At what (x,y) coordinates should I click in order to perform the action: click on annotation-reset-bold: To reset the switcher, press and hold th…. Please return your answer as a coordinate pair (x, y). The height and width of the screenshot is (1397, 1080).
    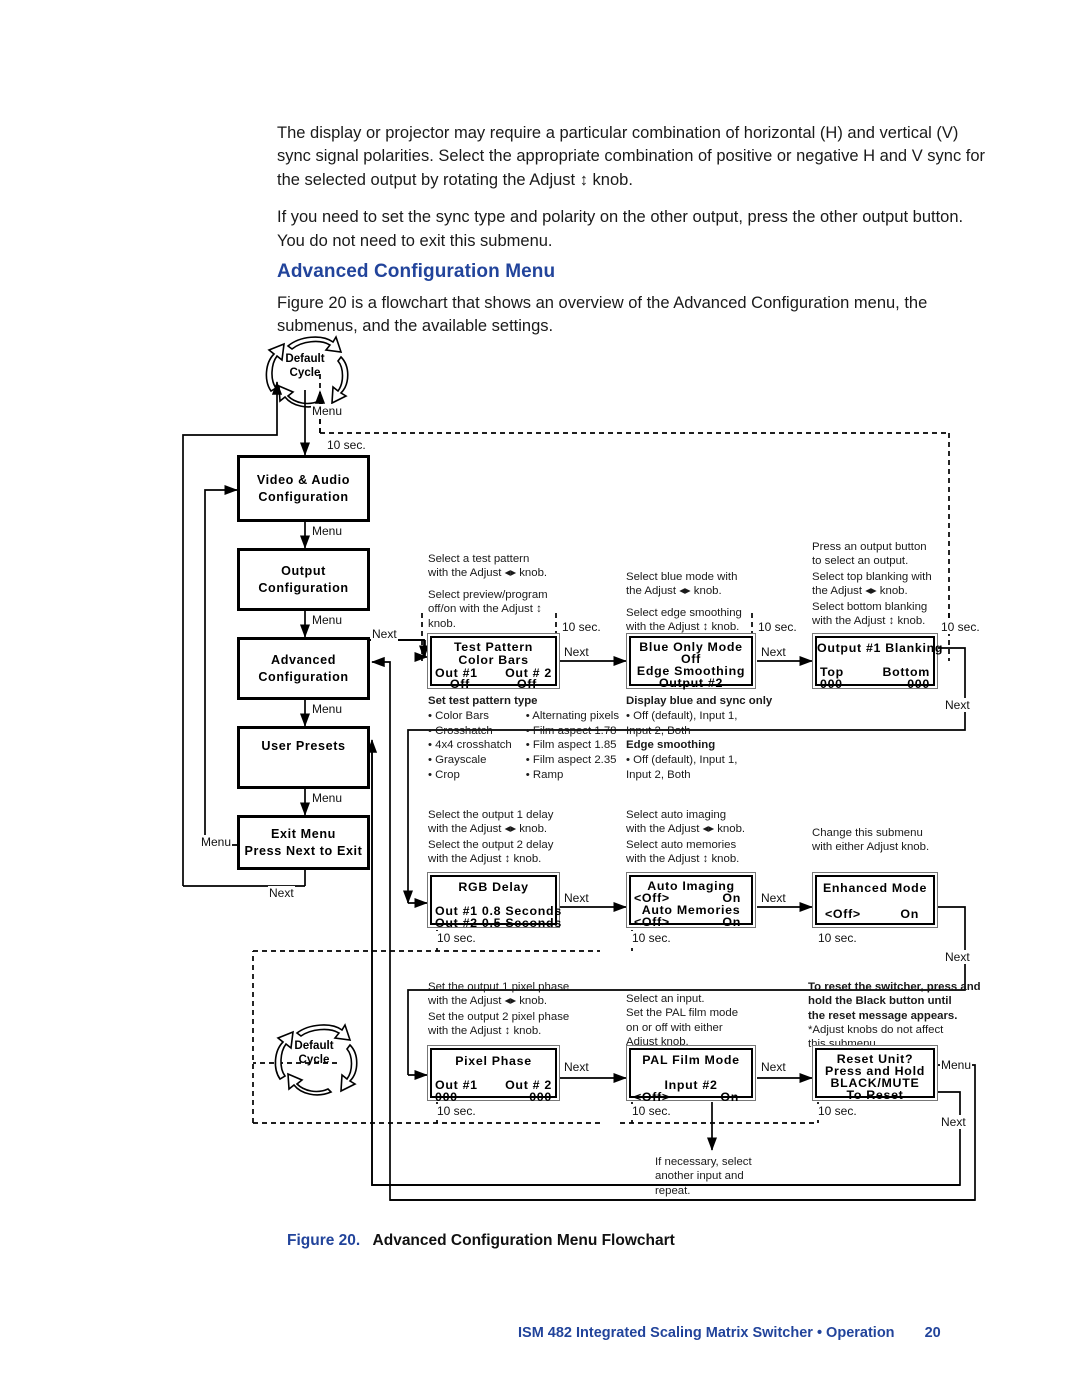
    Looking at the image, I should click on (894, 1001).